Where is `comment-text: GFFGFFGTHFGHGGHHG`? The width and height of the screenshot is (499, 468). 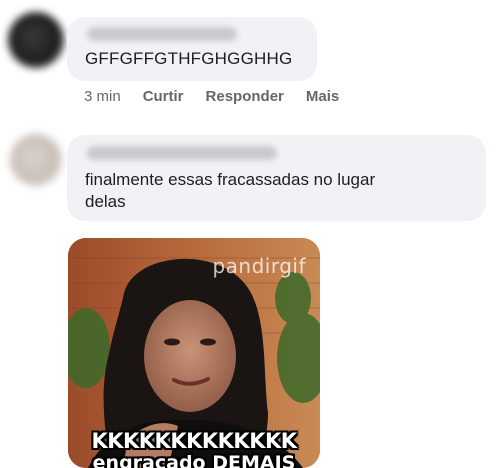
comment-text: GFFGFFGTHFGHGGHHG is located at coordinates (189, 58).